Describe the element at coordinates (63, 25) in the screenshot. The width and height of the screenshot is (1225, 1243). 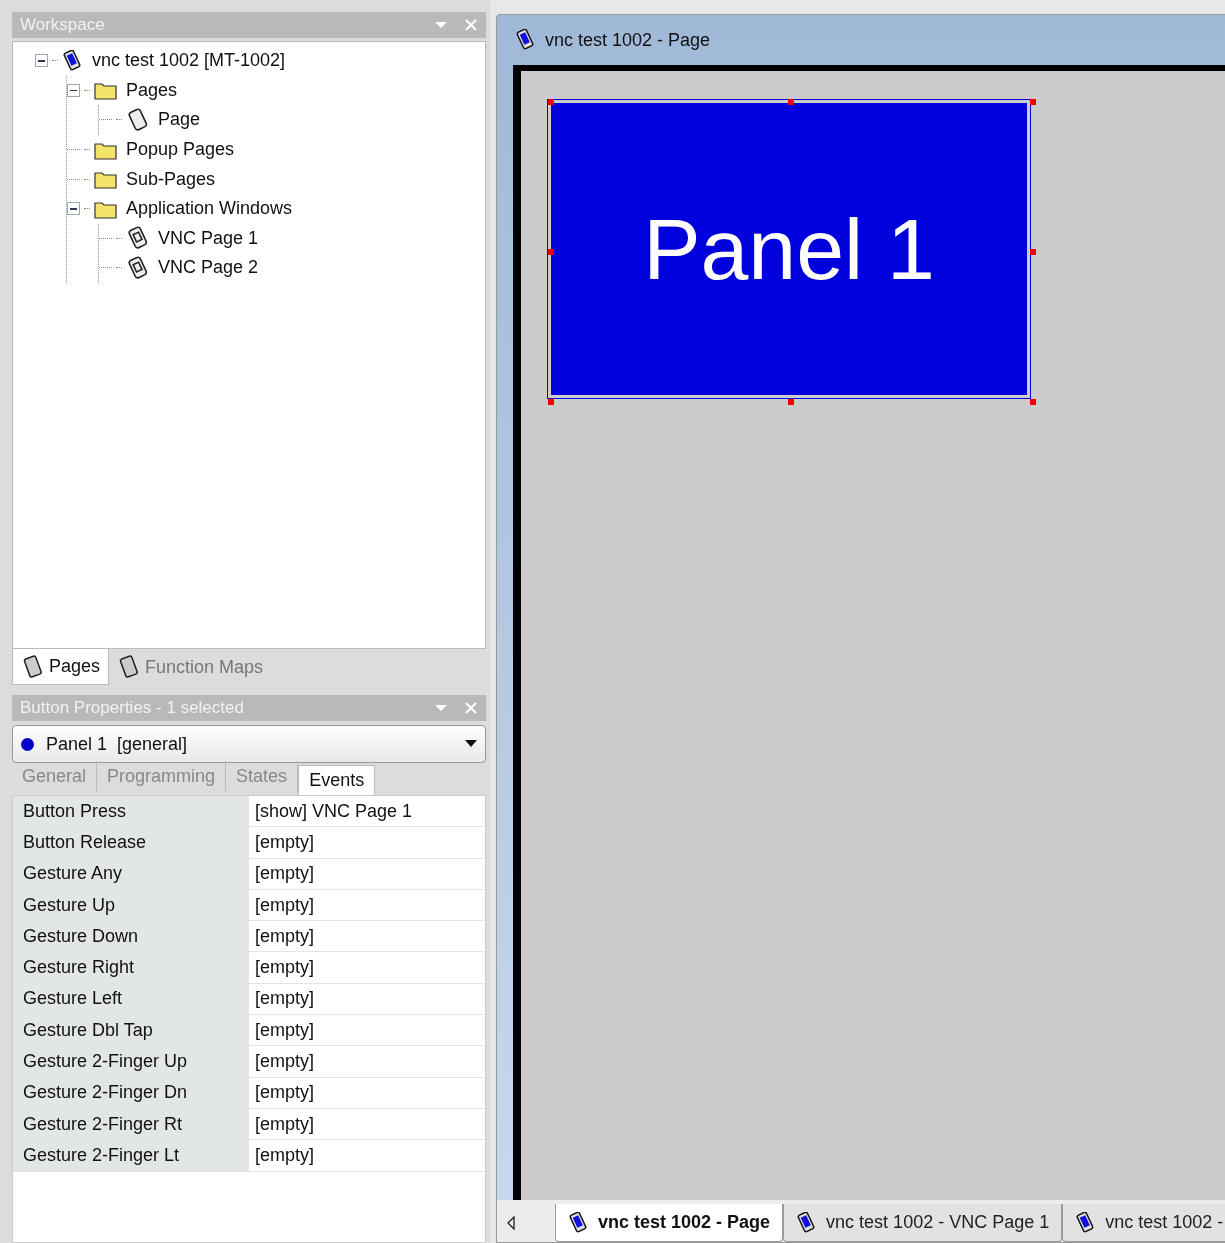
I see `pane-title: Workspace` at that location.